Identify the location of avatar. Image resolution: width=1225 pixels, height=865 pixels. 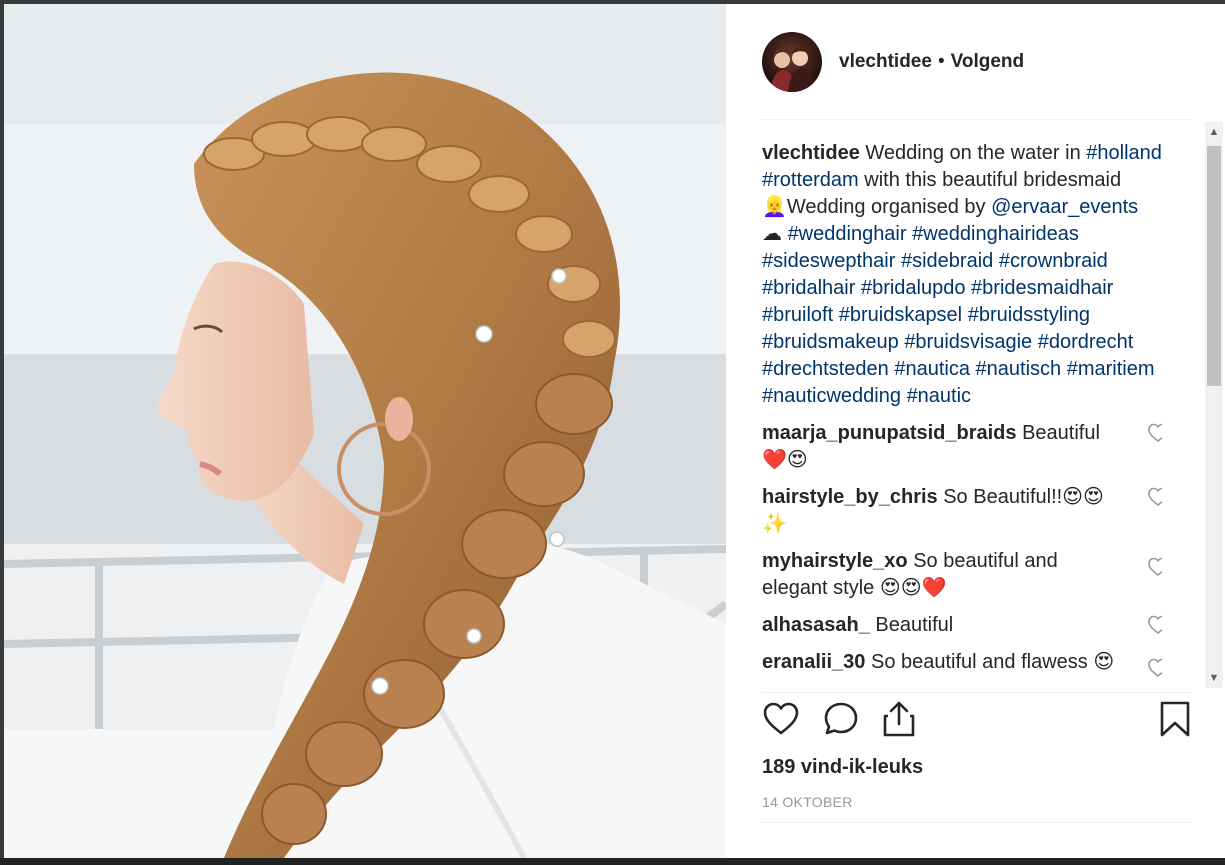
(792, 62).